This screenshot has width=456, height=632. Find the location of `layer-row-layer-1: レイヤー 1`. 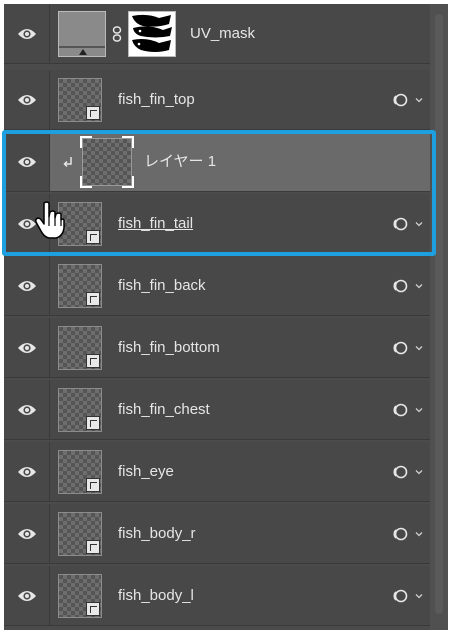

layer-row-layer-1: レイヤー 1 is located at coordinates (217, 162).